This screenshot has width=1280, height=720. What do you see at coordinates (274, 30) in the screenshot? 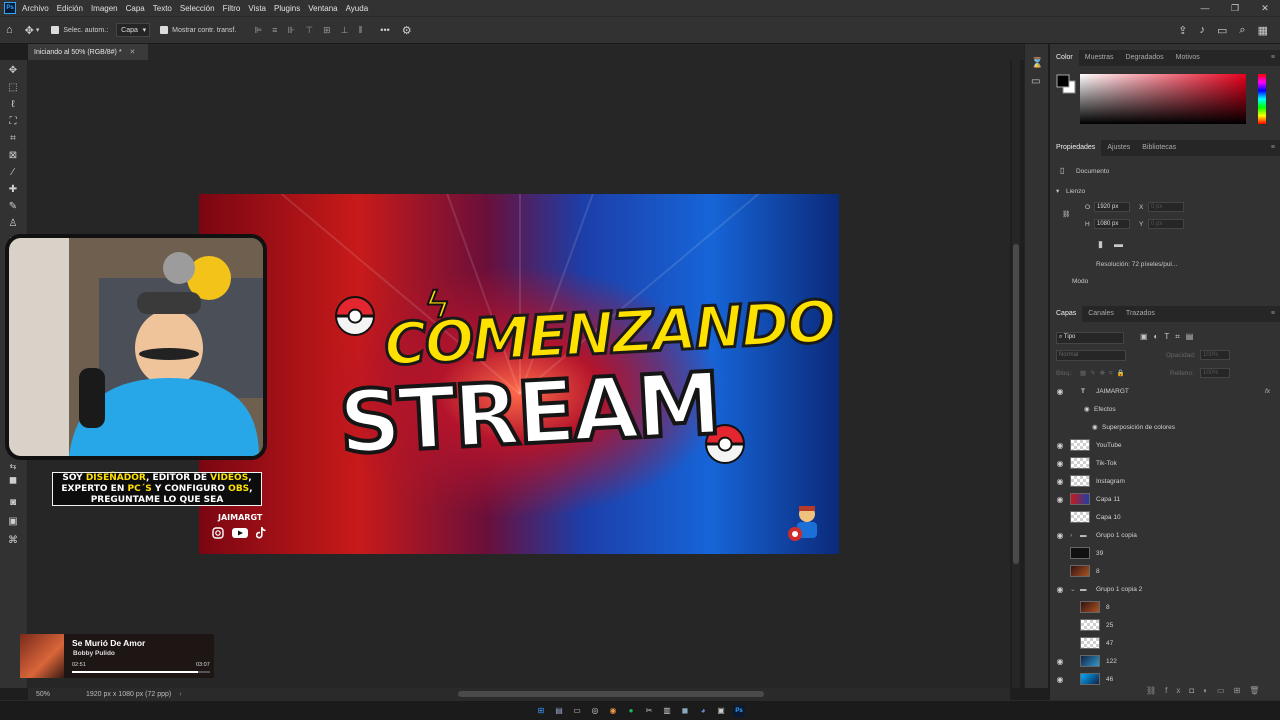
I see `align-hcenter-icon: ≡` at bounding box center [274, 30].